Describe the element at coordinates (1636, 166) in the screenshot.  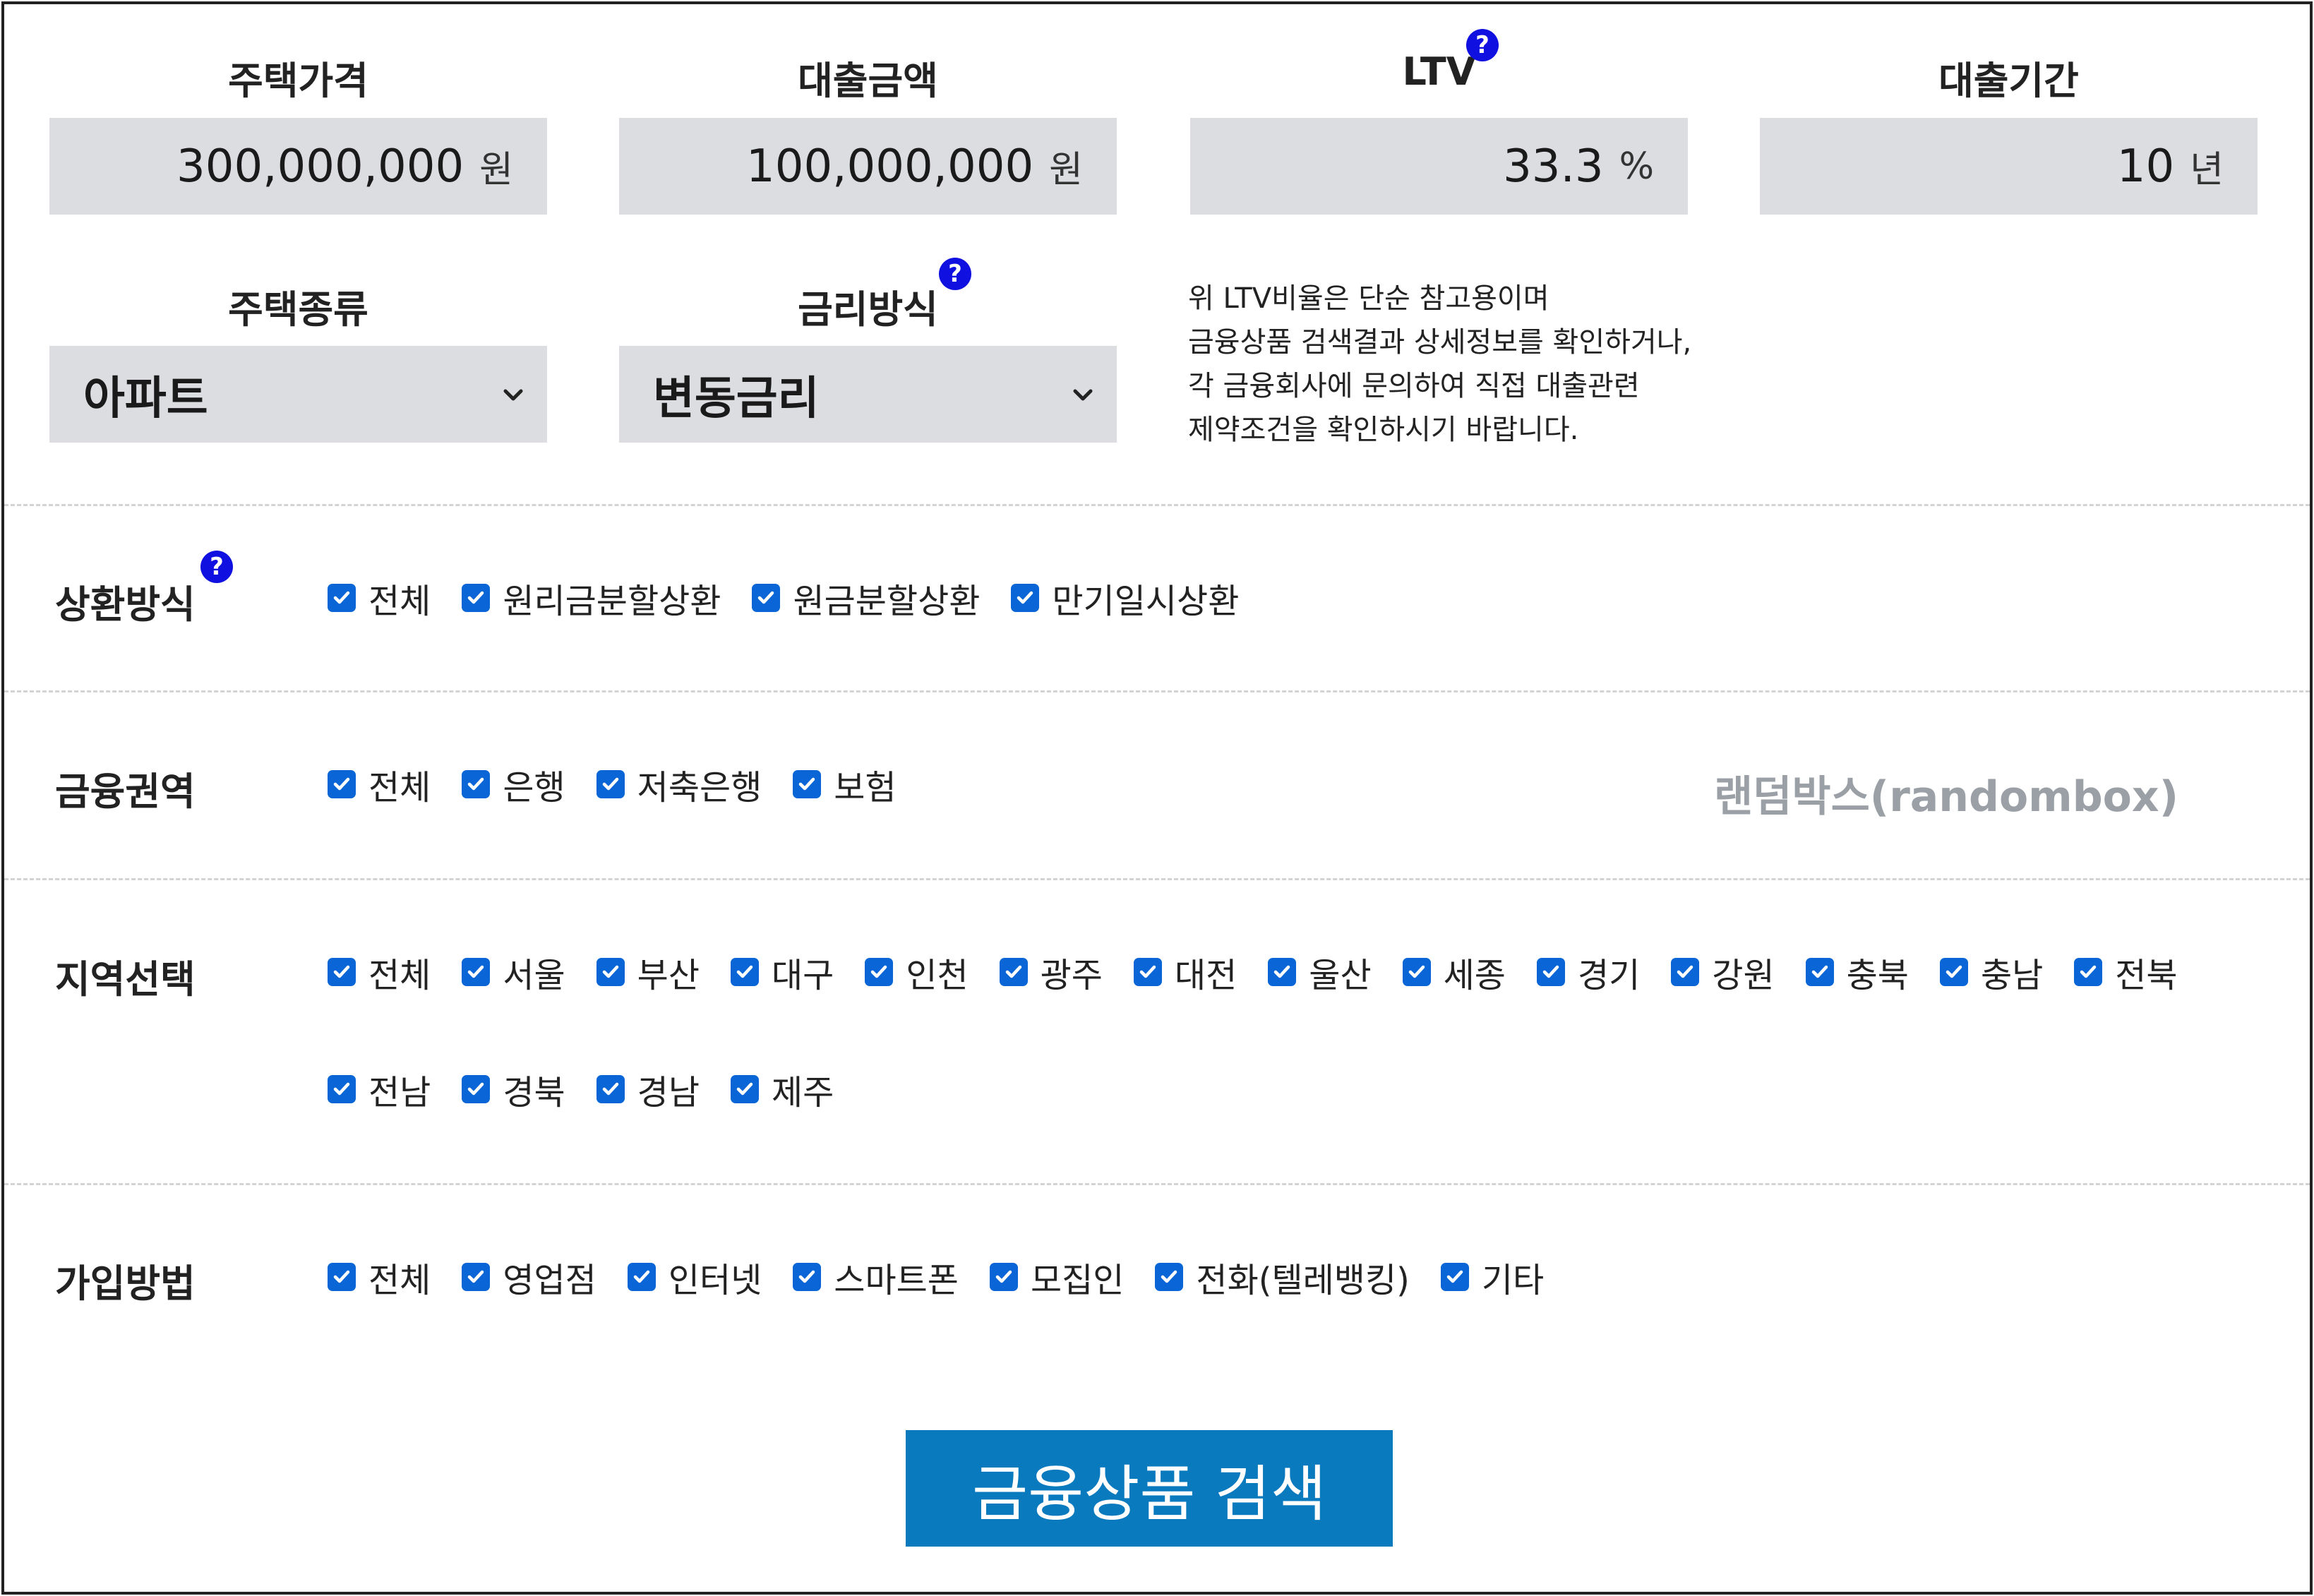
I see `ltv-unit: %` at that location.